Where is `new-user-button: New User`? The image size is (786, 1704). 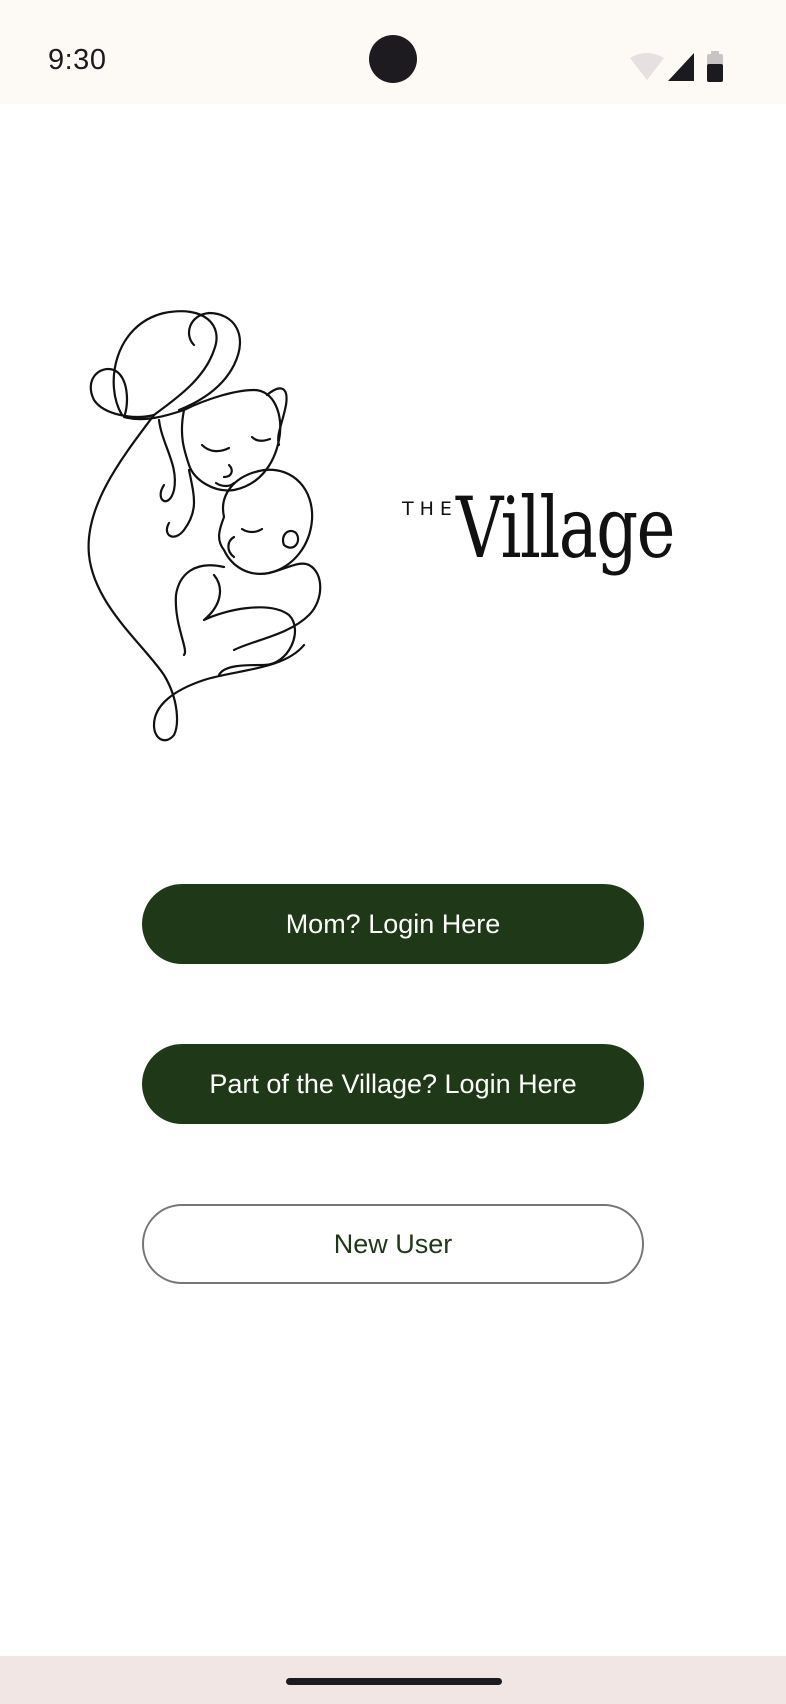 new-user-button: New User is located at coordinates (393, 1244).